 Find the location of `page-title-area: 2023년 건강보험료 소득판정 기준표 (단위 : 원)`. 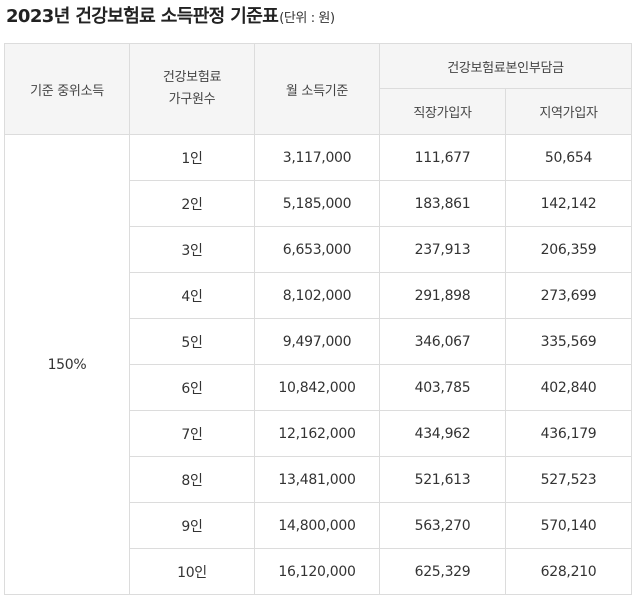

page-title-area: 2023년 건강보험료 소득판정 기준표 (단위 : 원) is located at coordinates (170, 19).